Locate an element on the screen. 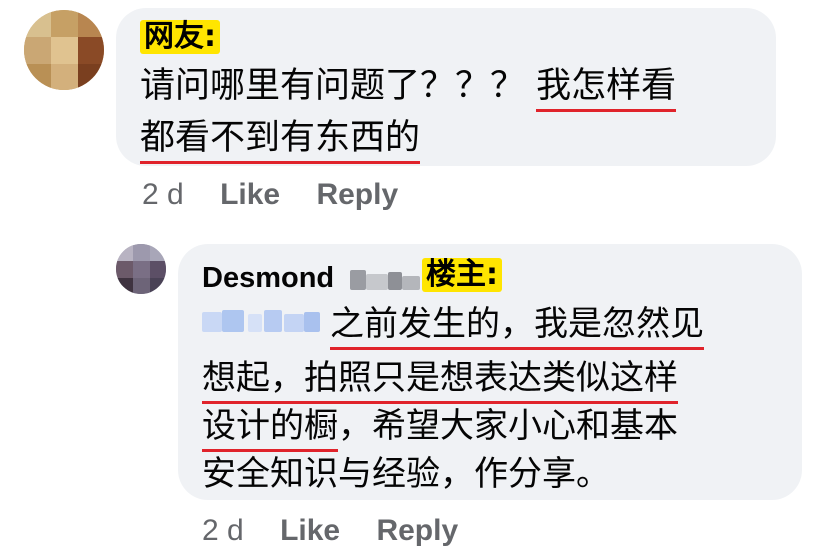 This screenshot has width=828, height=554. comment-text-highlighted: 我怎样看 is located at coordinates (606, 89).